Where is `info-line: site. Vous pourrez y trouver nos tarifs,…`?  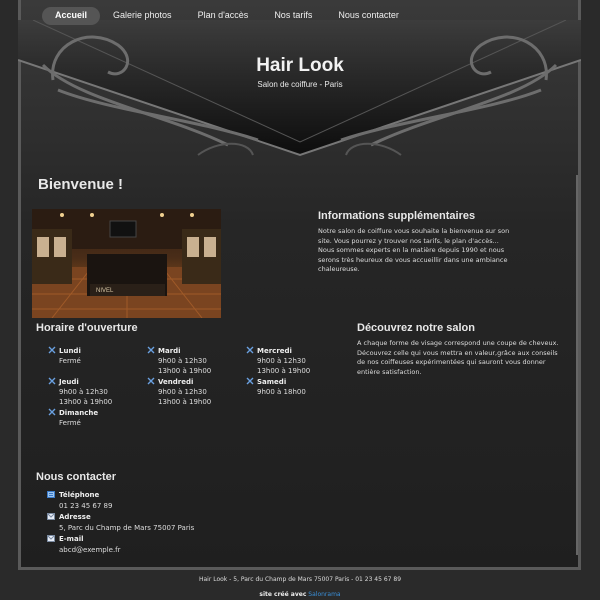 info-line: site. Vous pourrez y trouver nos tarifs,… is located at coordinates (408, 240).